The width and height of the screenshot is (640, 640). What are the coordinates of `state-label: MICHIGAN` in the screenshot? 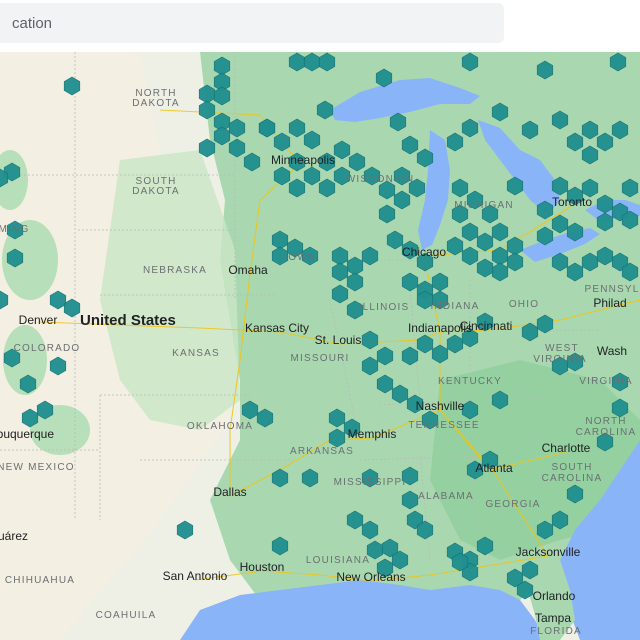 It's located at (484, 205).